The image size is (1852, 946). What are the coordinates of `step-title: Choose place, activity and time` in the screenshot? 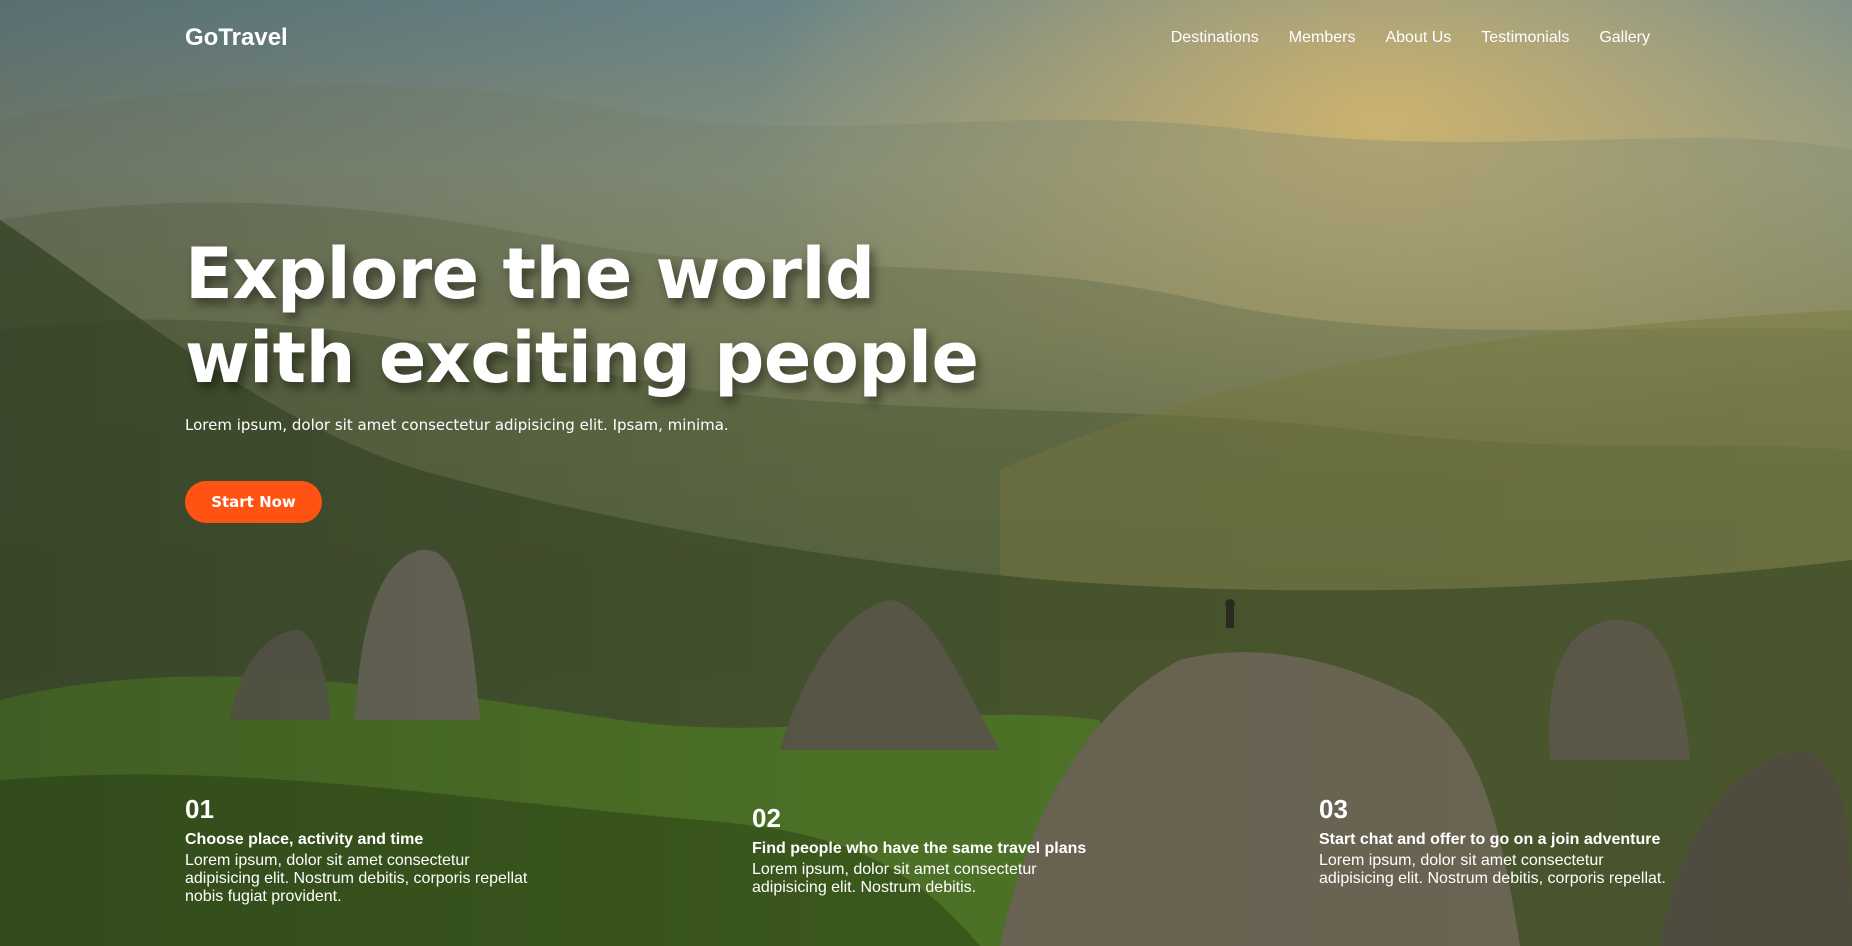 It's located at (304, 839).